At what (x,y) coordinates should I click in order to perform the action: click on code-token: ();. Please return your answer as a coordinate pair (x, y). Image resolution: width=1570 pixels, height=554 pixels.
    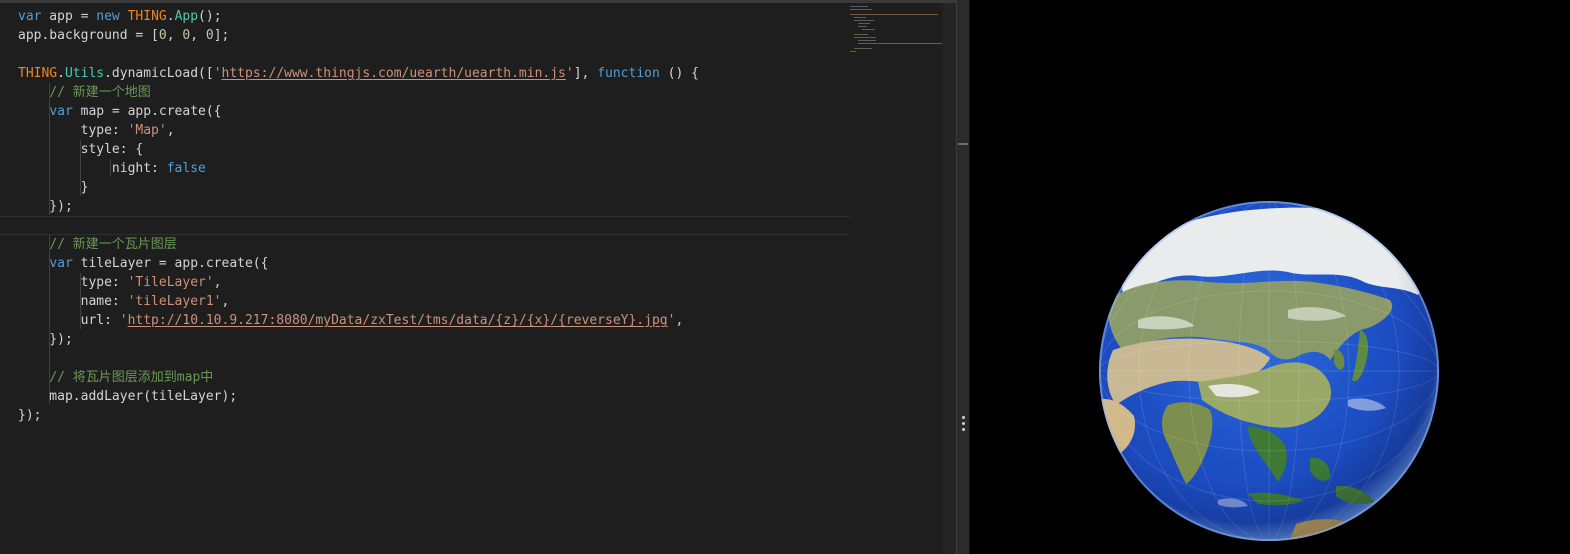
    Looking at the image, I should click on (210, 16).